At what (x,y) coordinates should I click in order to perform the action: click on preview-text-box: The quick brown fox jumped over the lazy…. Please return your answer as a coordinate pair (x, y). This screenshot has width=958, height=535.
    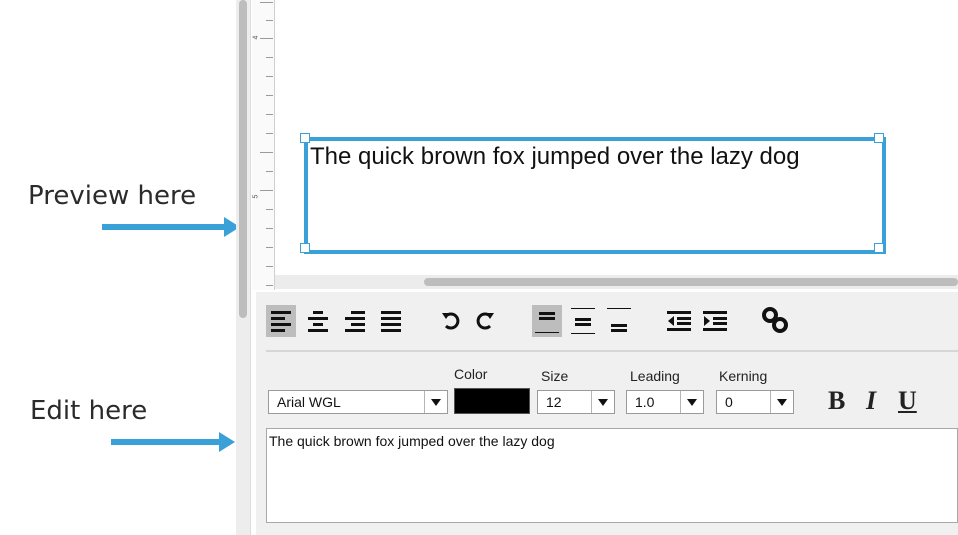
    Looking at the image, I should click on (595, 195).